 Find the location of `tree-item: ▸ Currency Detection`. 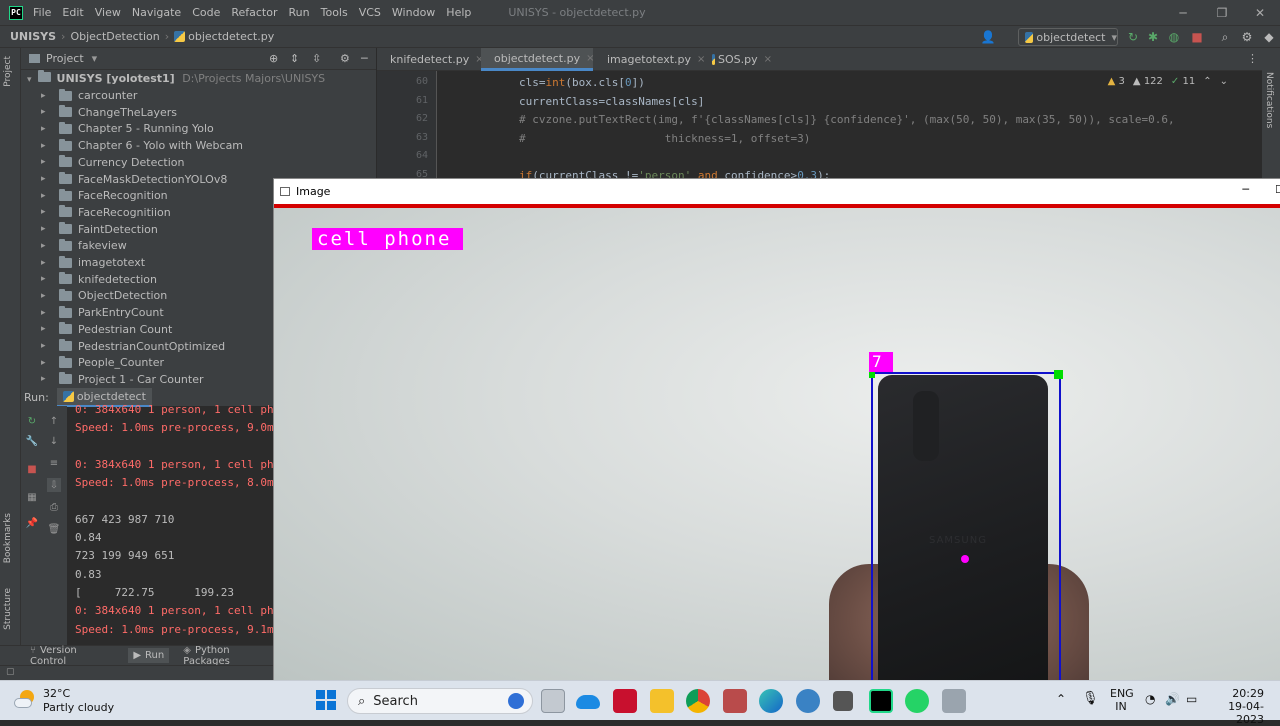

tree-item: ▸ Currency Detection is located at coordinates (113, 162).